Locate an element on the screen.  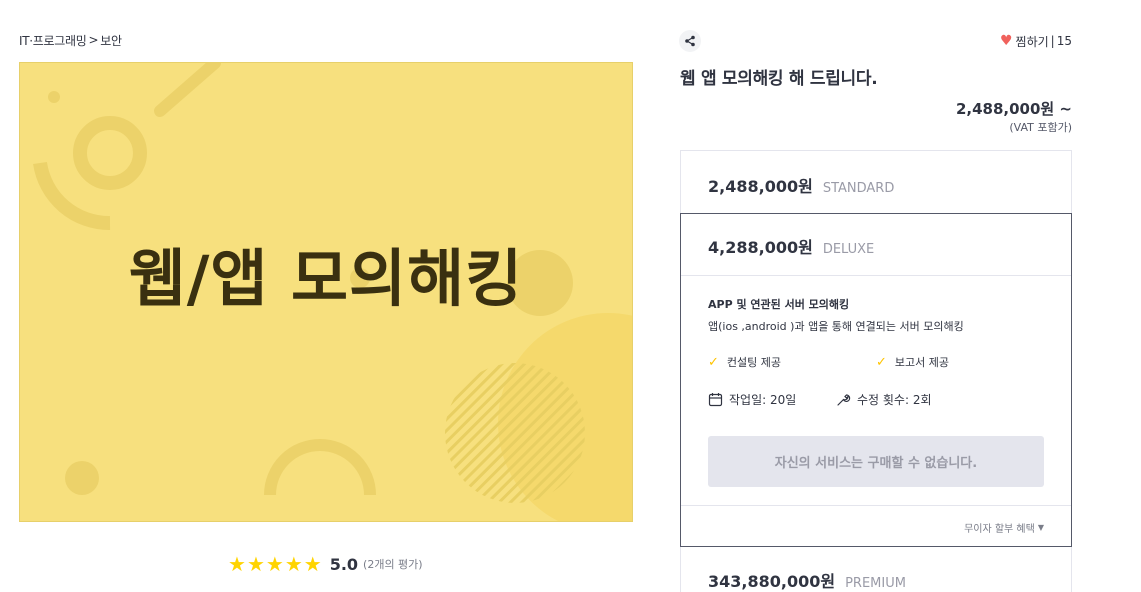
rating-summary: ★ ★ ★ ★ ★ 5.0 (2개의 평가) is located at coordinates (325, 564).